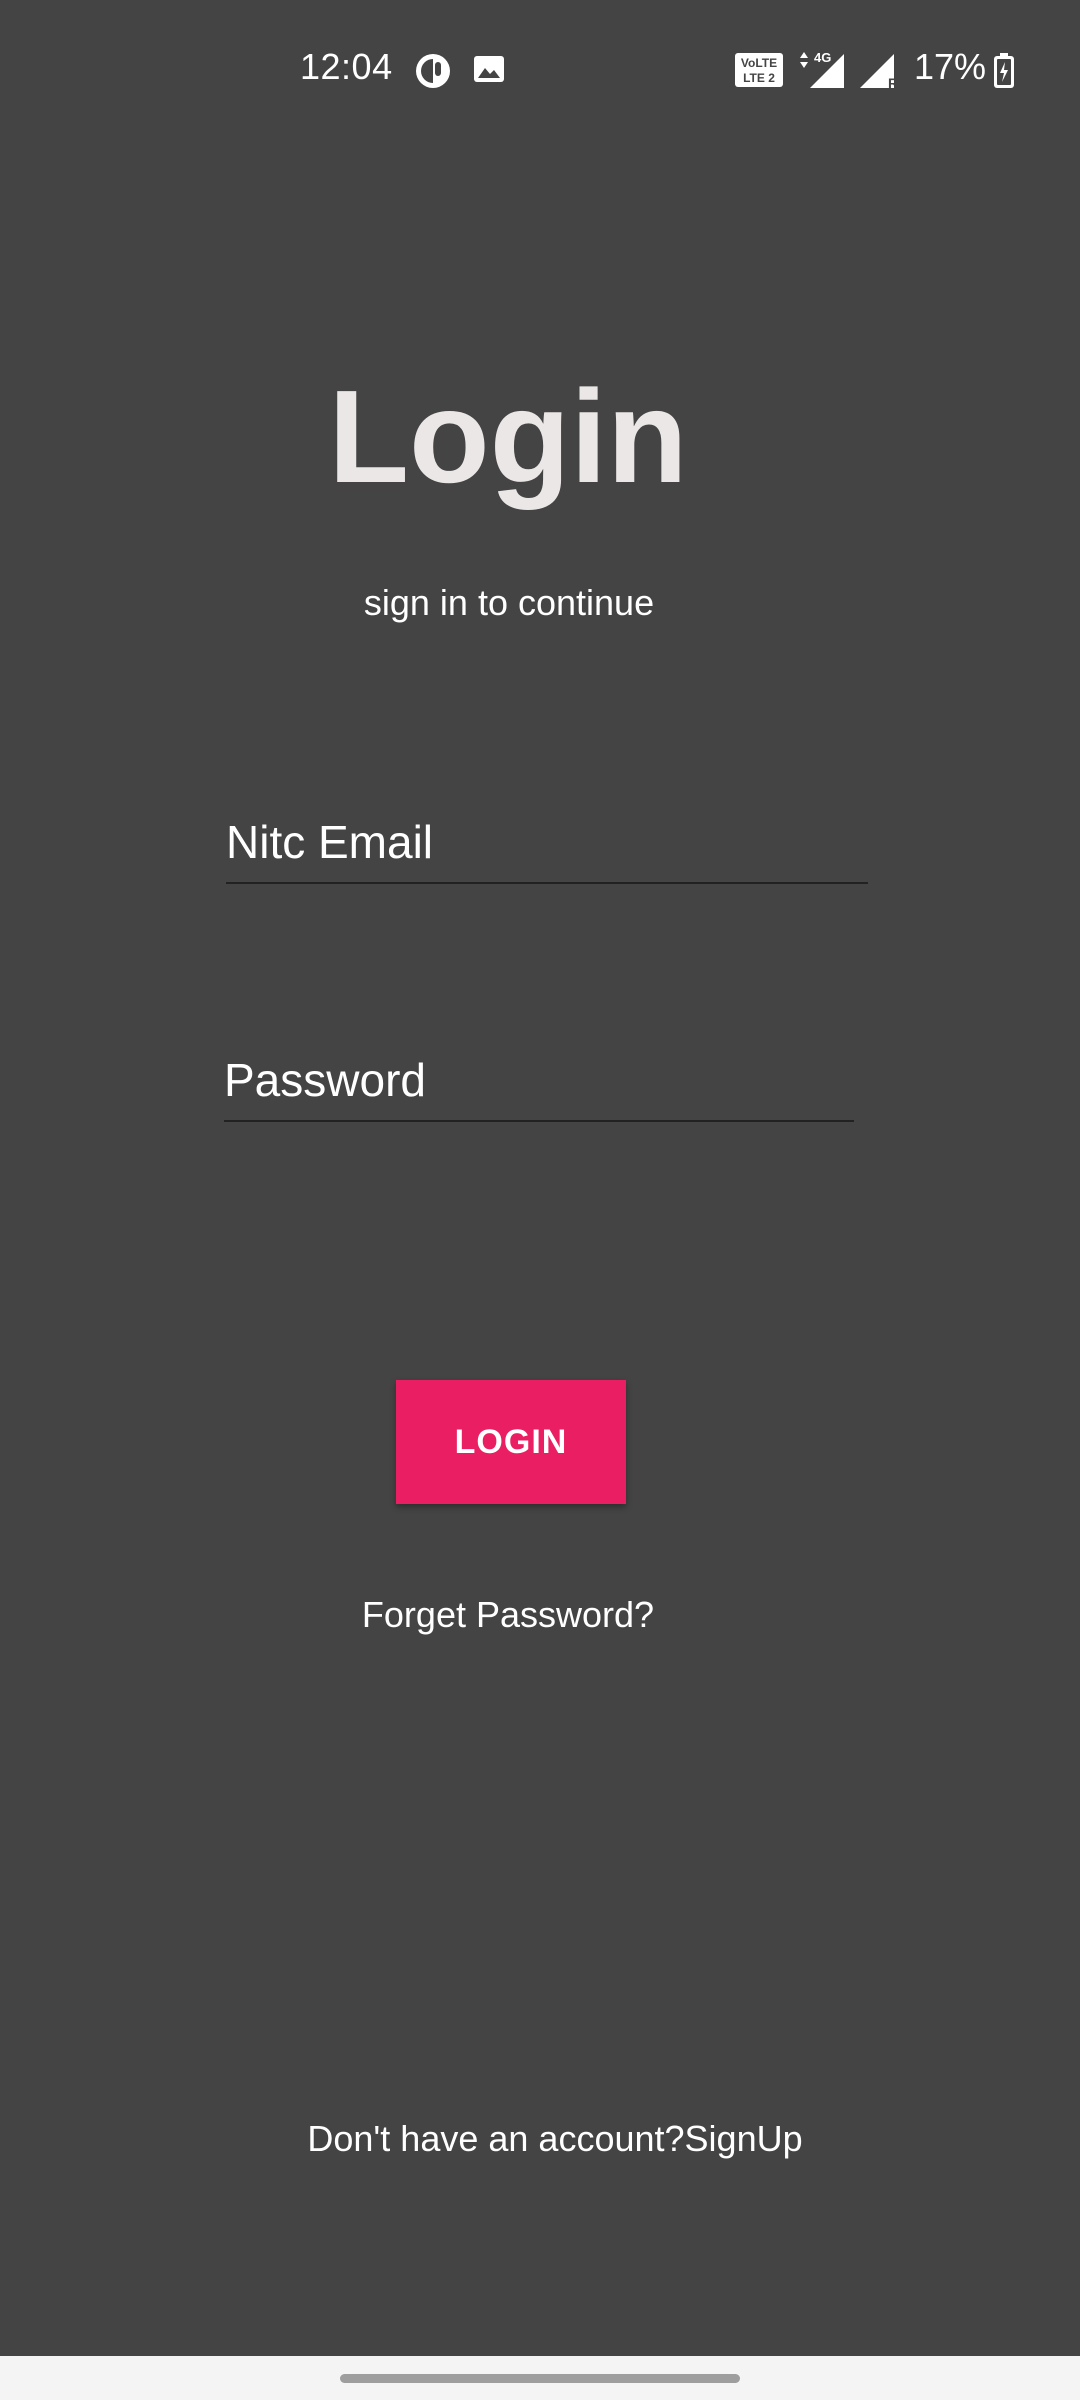 The height and width of the screenshot is (2400, 1080). Describe the element at coordinates (759, 78) in the screenshot. I see `volte-label-bottom: LTE 2` at that location.